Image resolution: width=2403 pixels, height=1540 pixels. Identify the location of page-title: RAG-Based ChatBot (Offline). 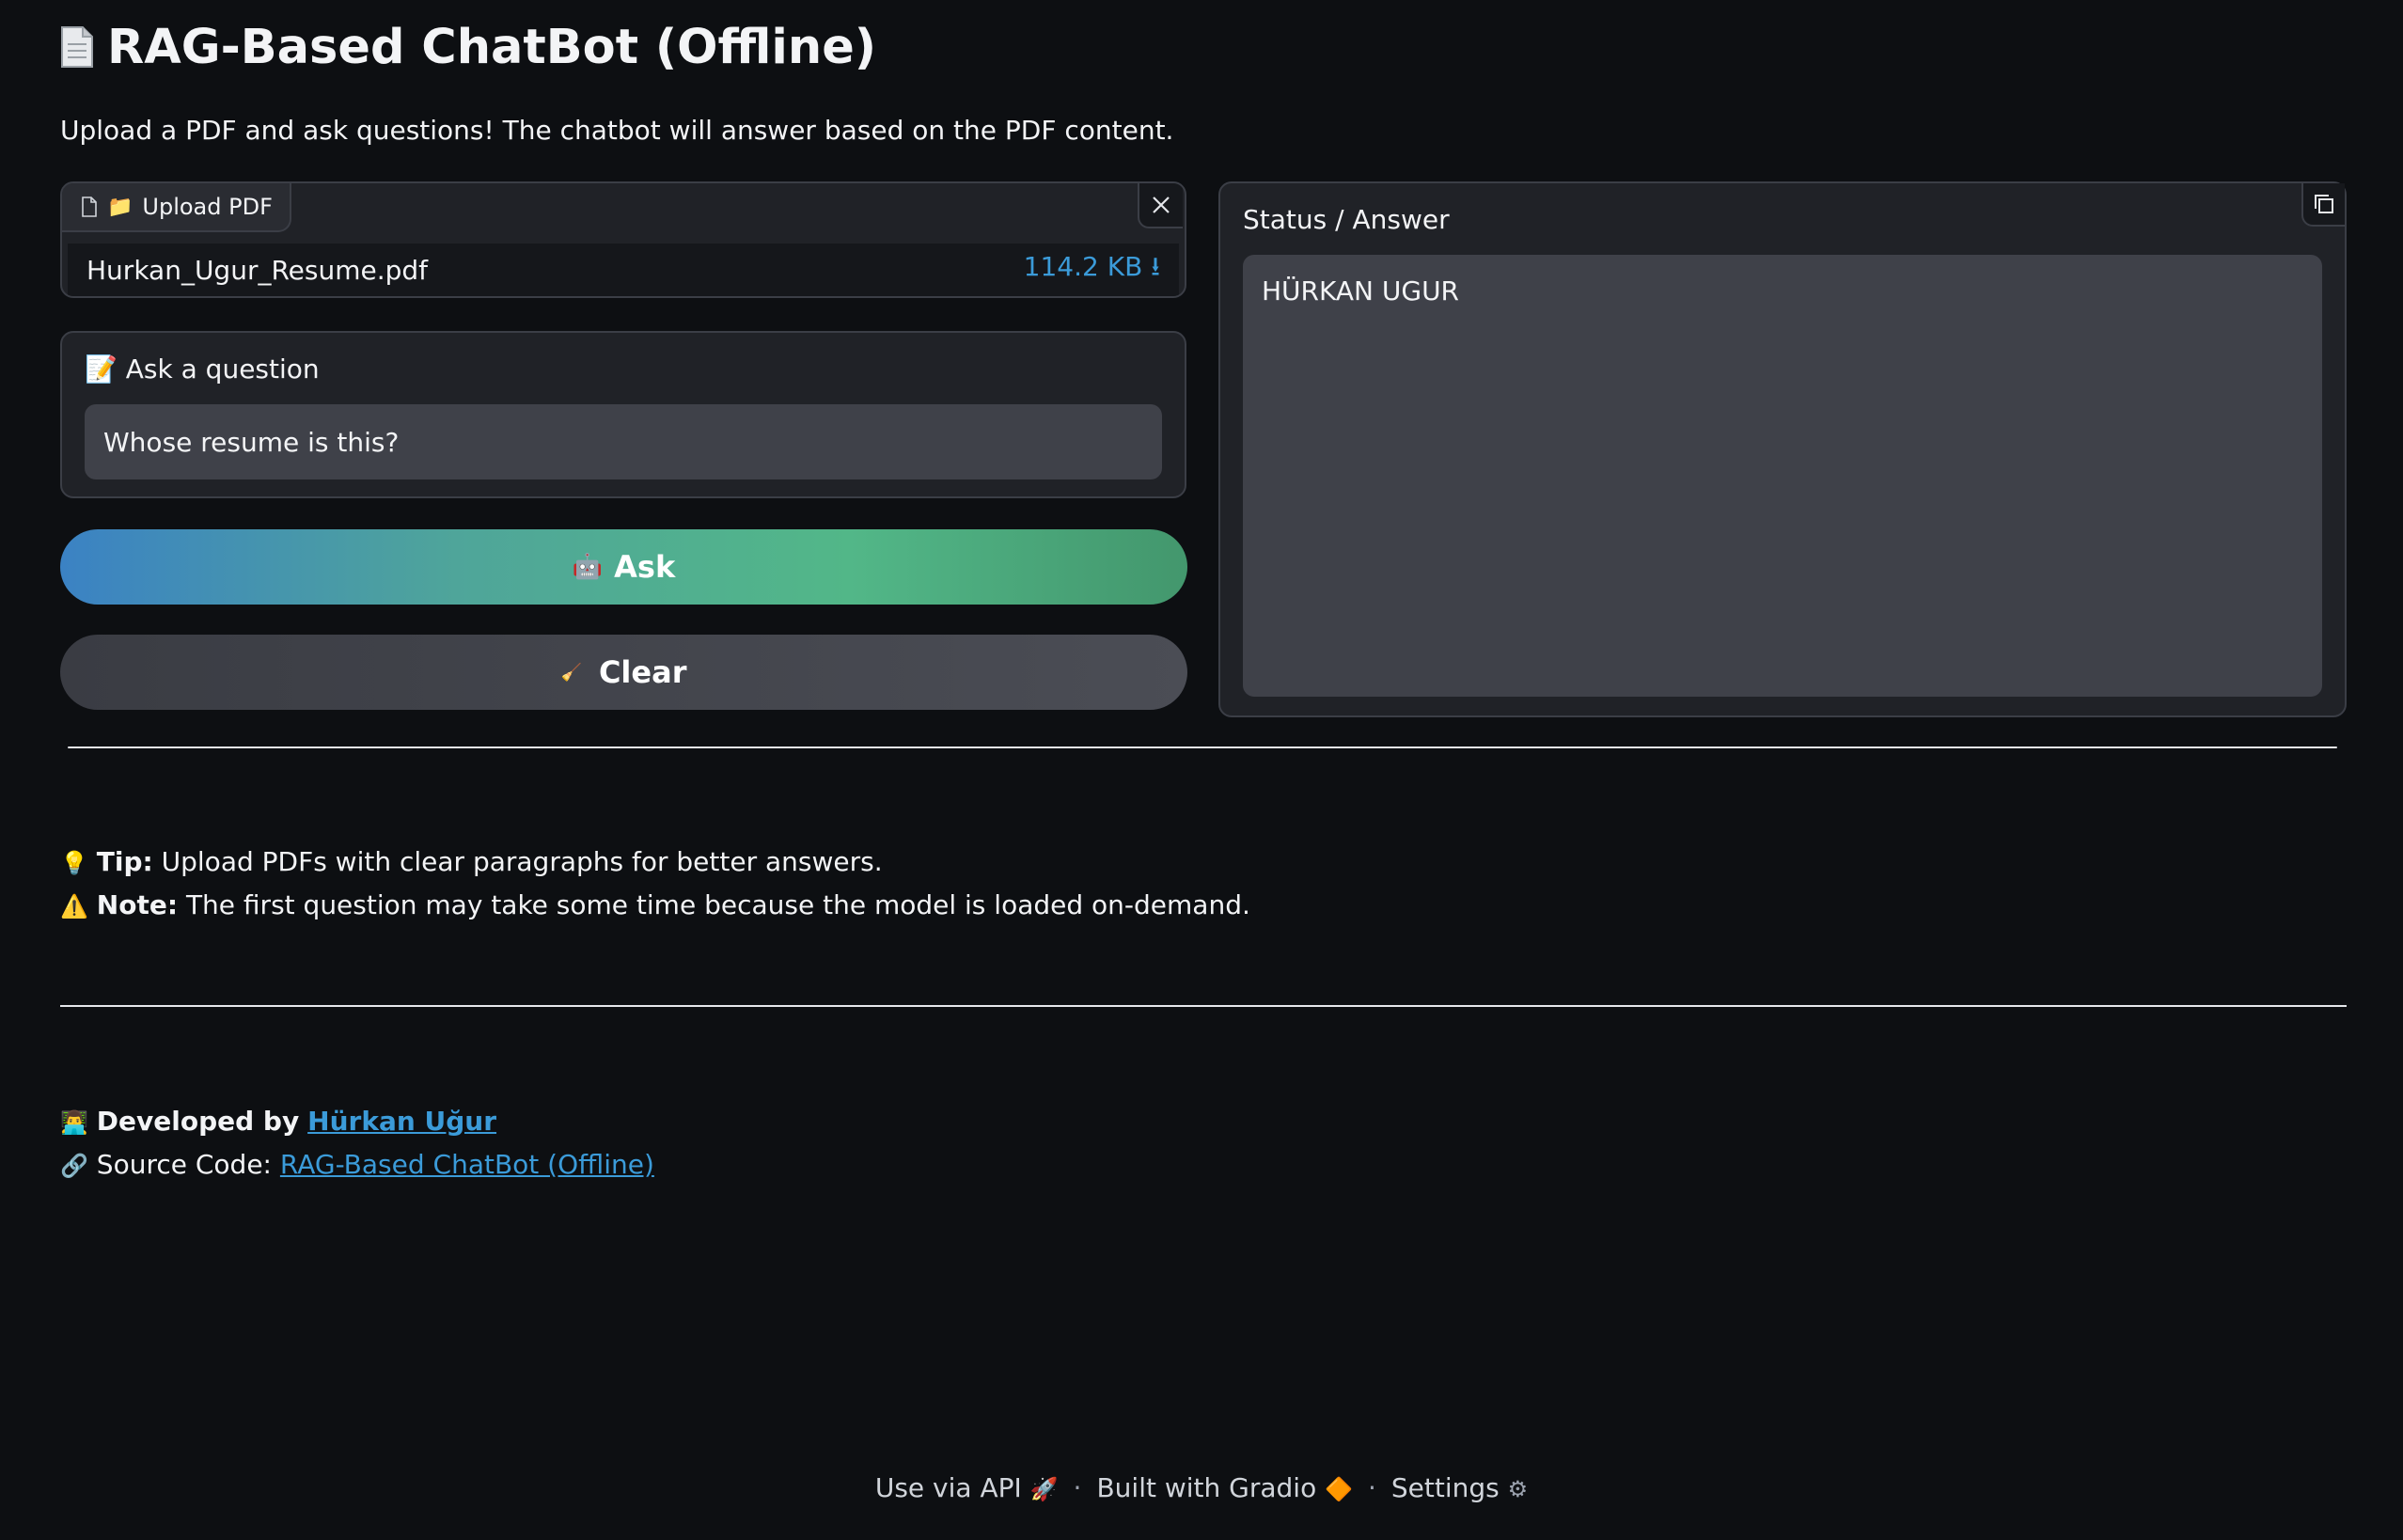
(468, 48).